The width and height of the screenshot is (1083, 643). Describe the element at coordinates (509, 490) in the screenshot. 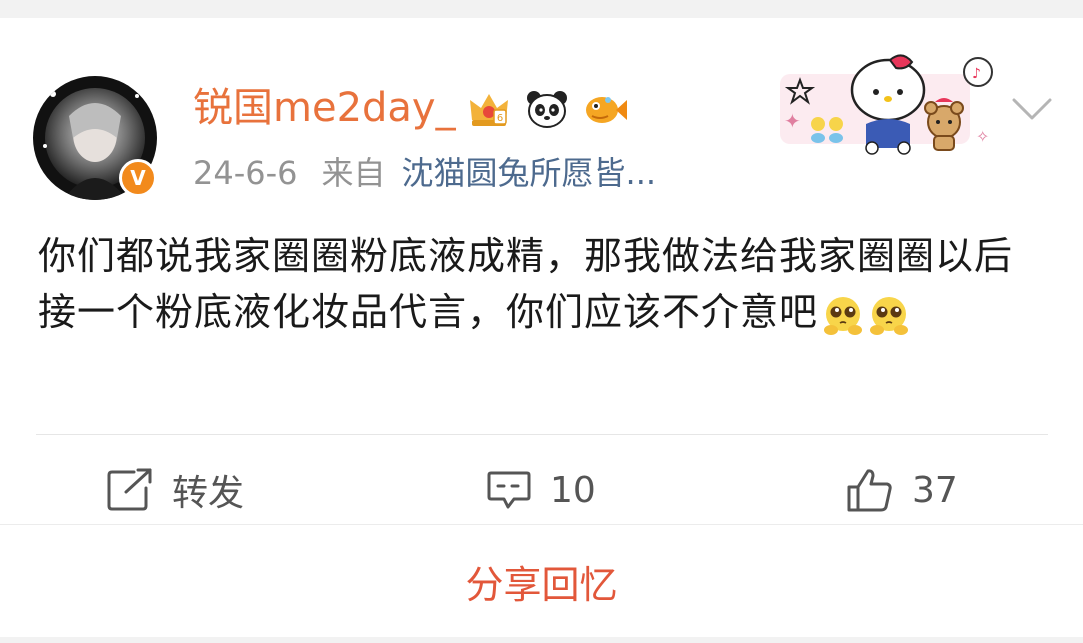

I see `comment-icon` at that location.